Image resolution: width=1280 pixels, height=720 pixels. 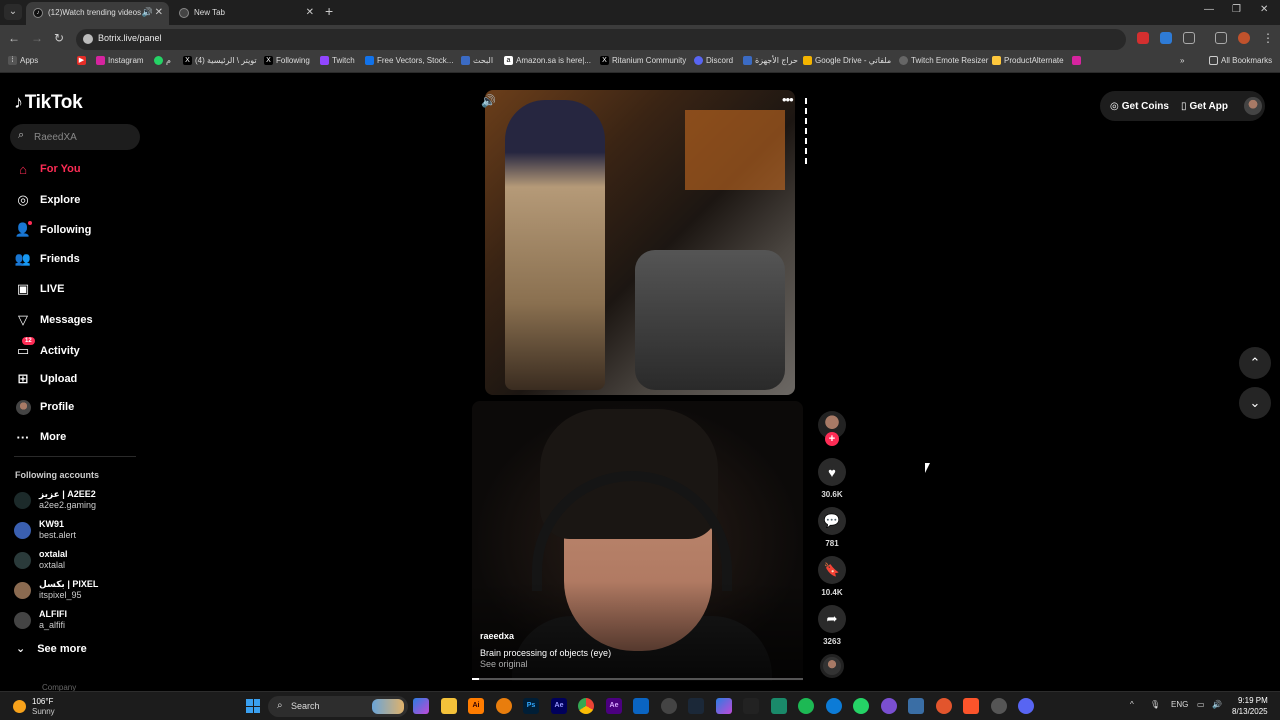 What do you see at coordinates (246, 13) in the screenshot?
I see `tab-new-tab: New Tab ✕` at bounding box center [246, 13].